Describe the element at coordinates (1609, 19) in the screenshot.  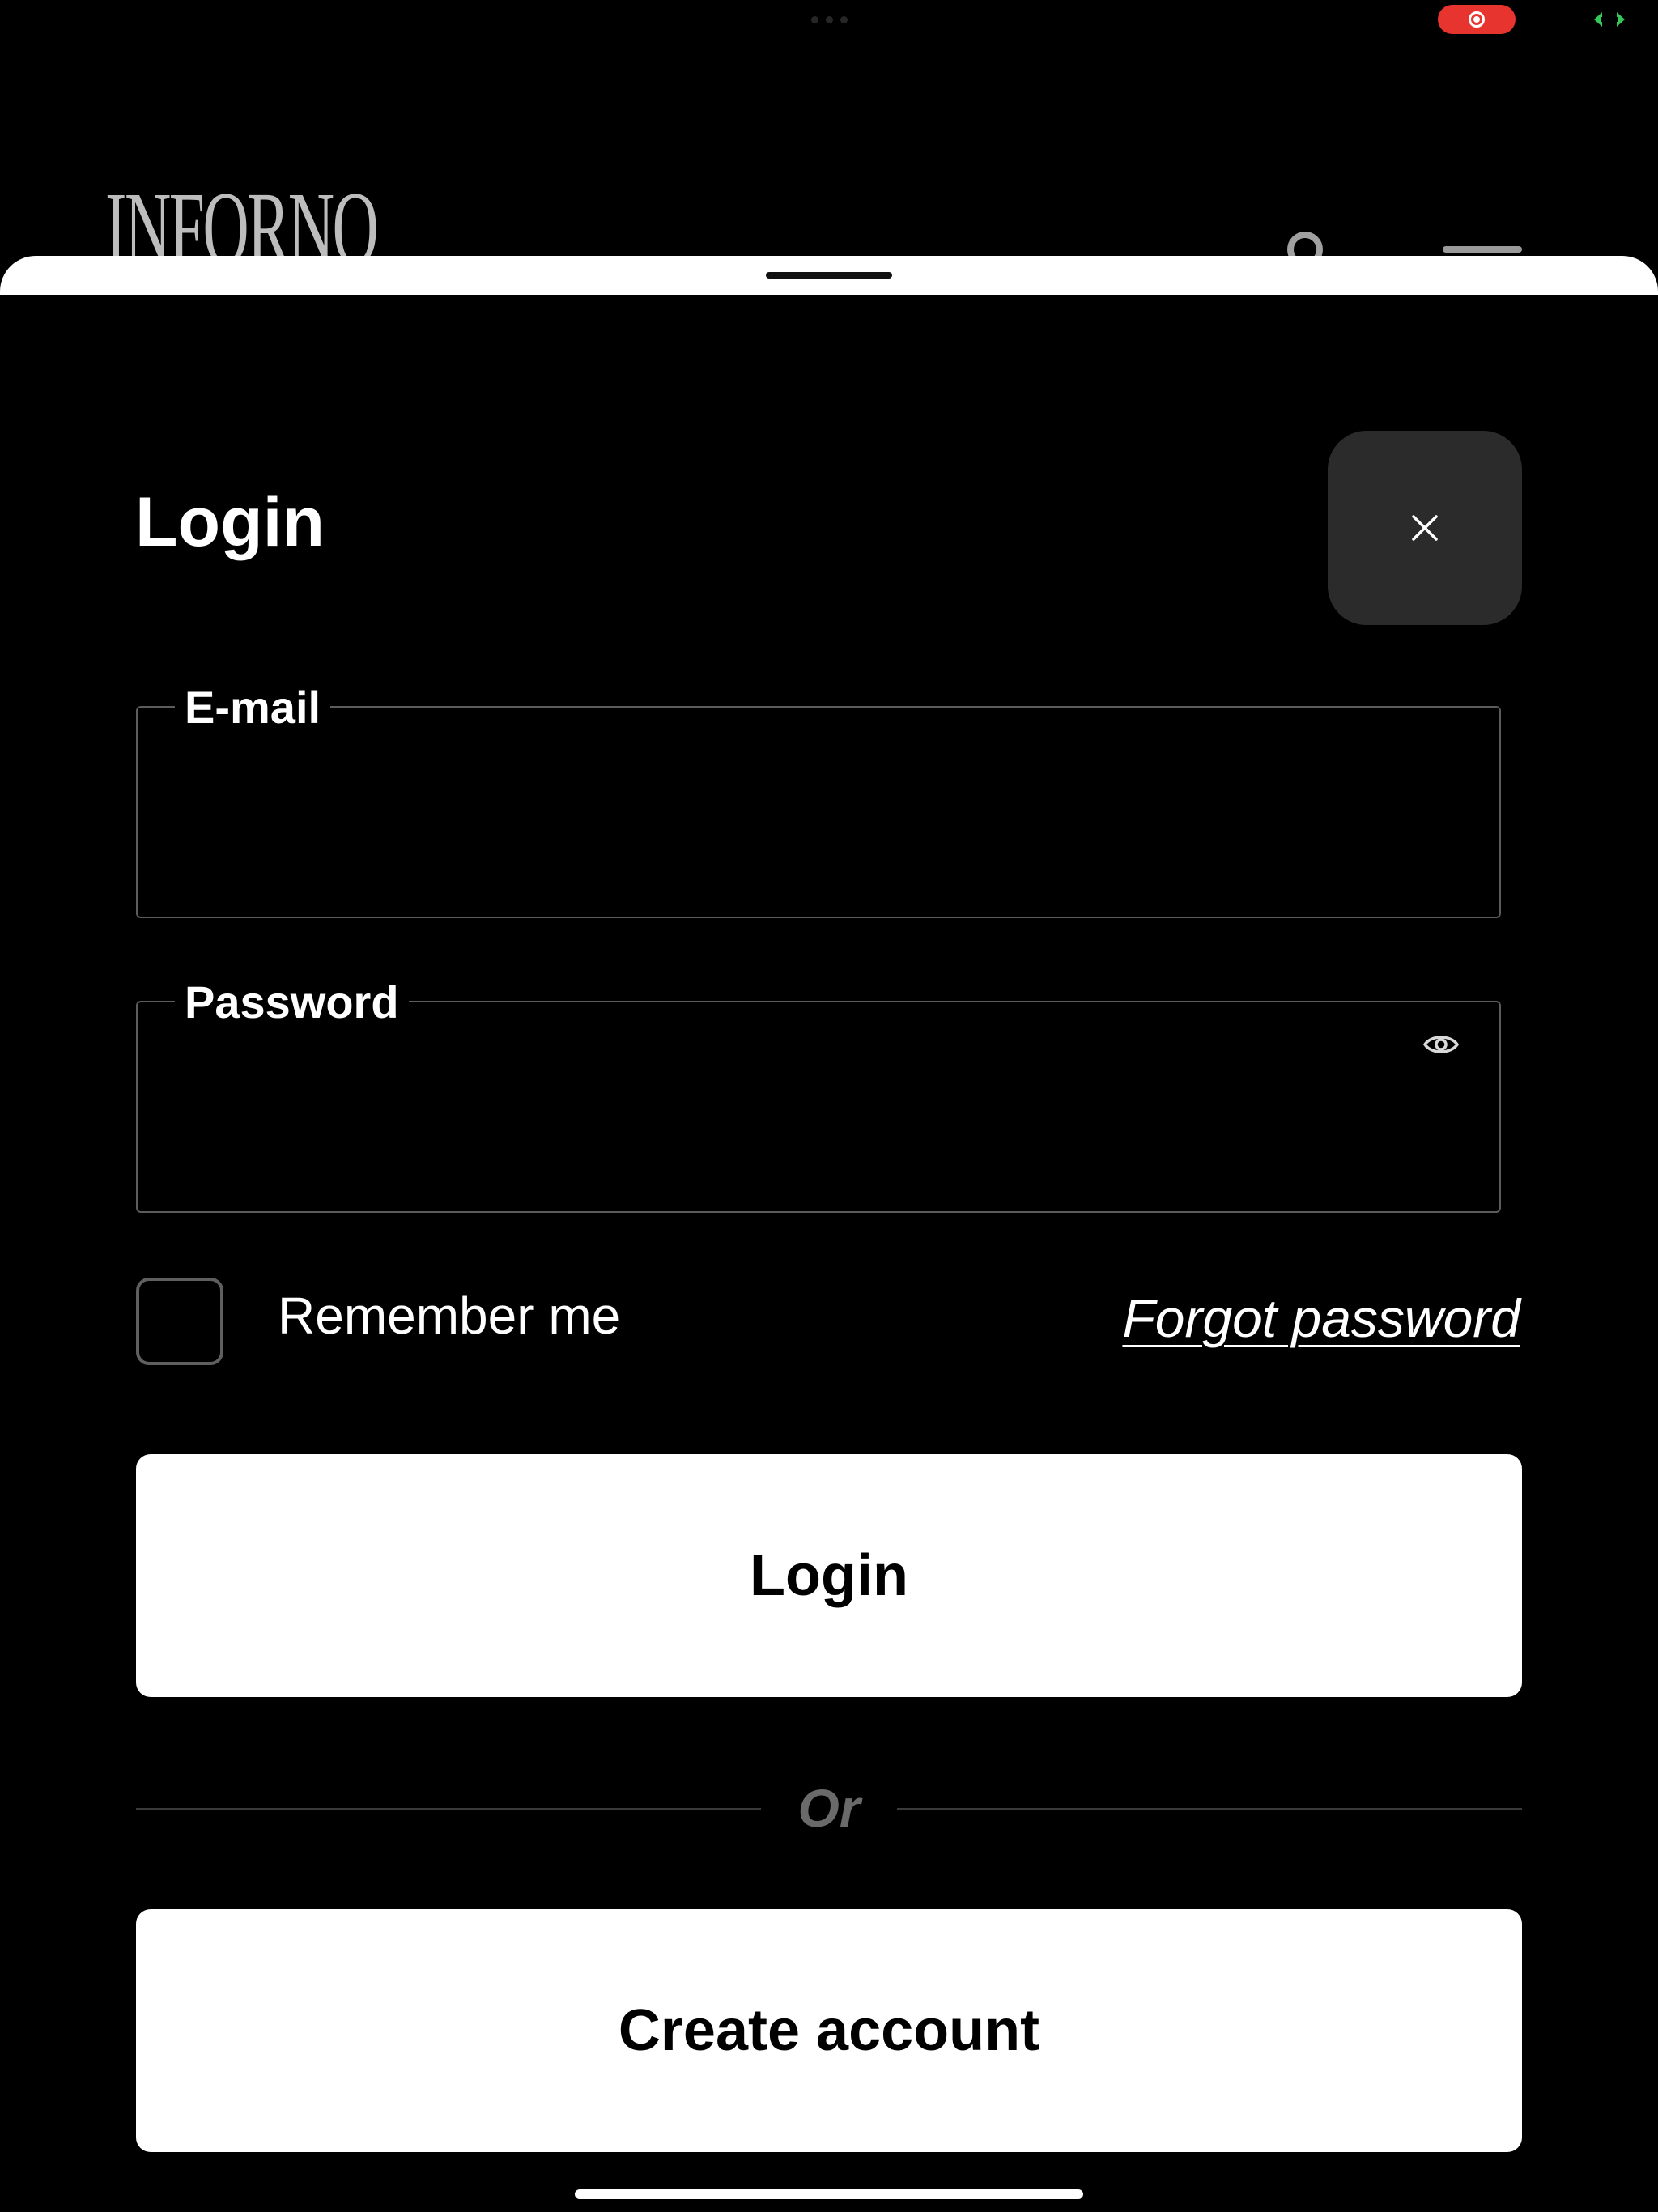
I see `expand-arrows-icon` at that location.